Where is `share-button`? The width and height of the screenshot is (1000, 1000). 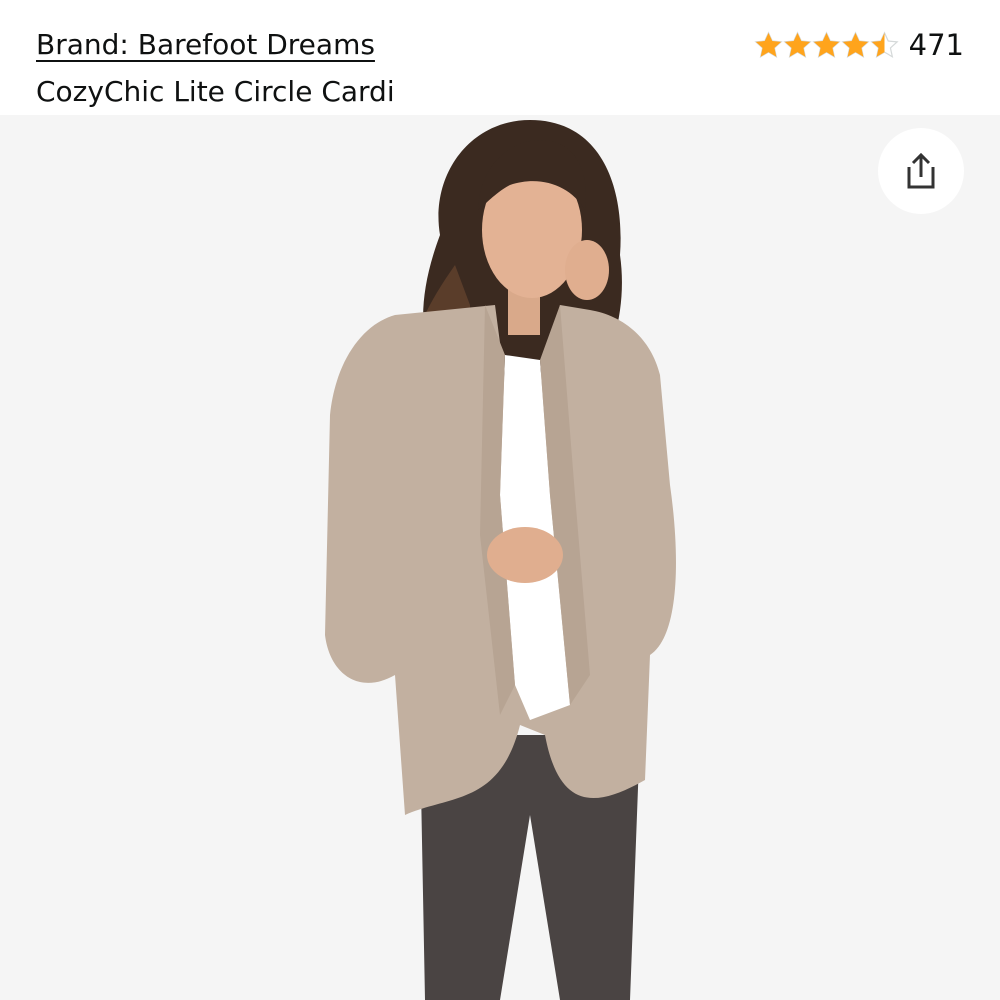
share-button is located at coordinates (921, 171).